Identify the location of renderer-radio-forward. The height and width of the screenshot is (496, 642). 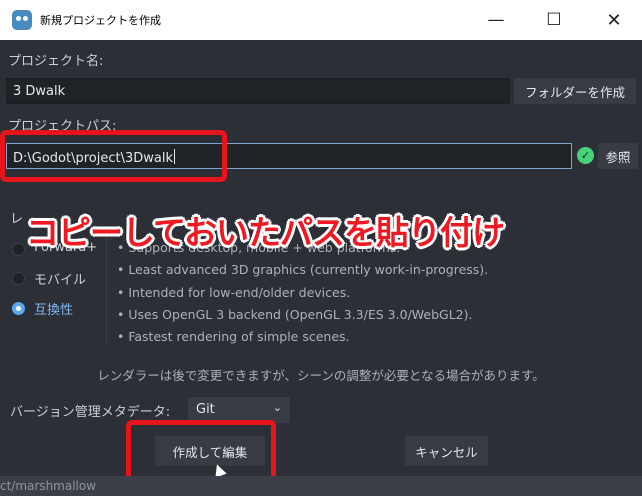
(18, 249).